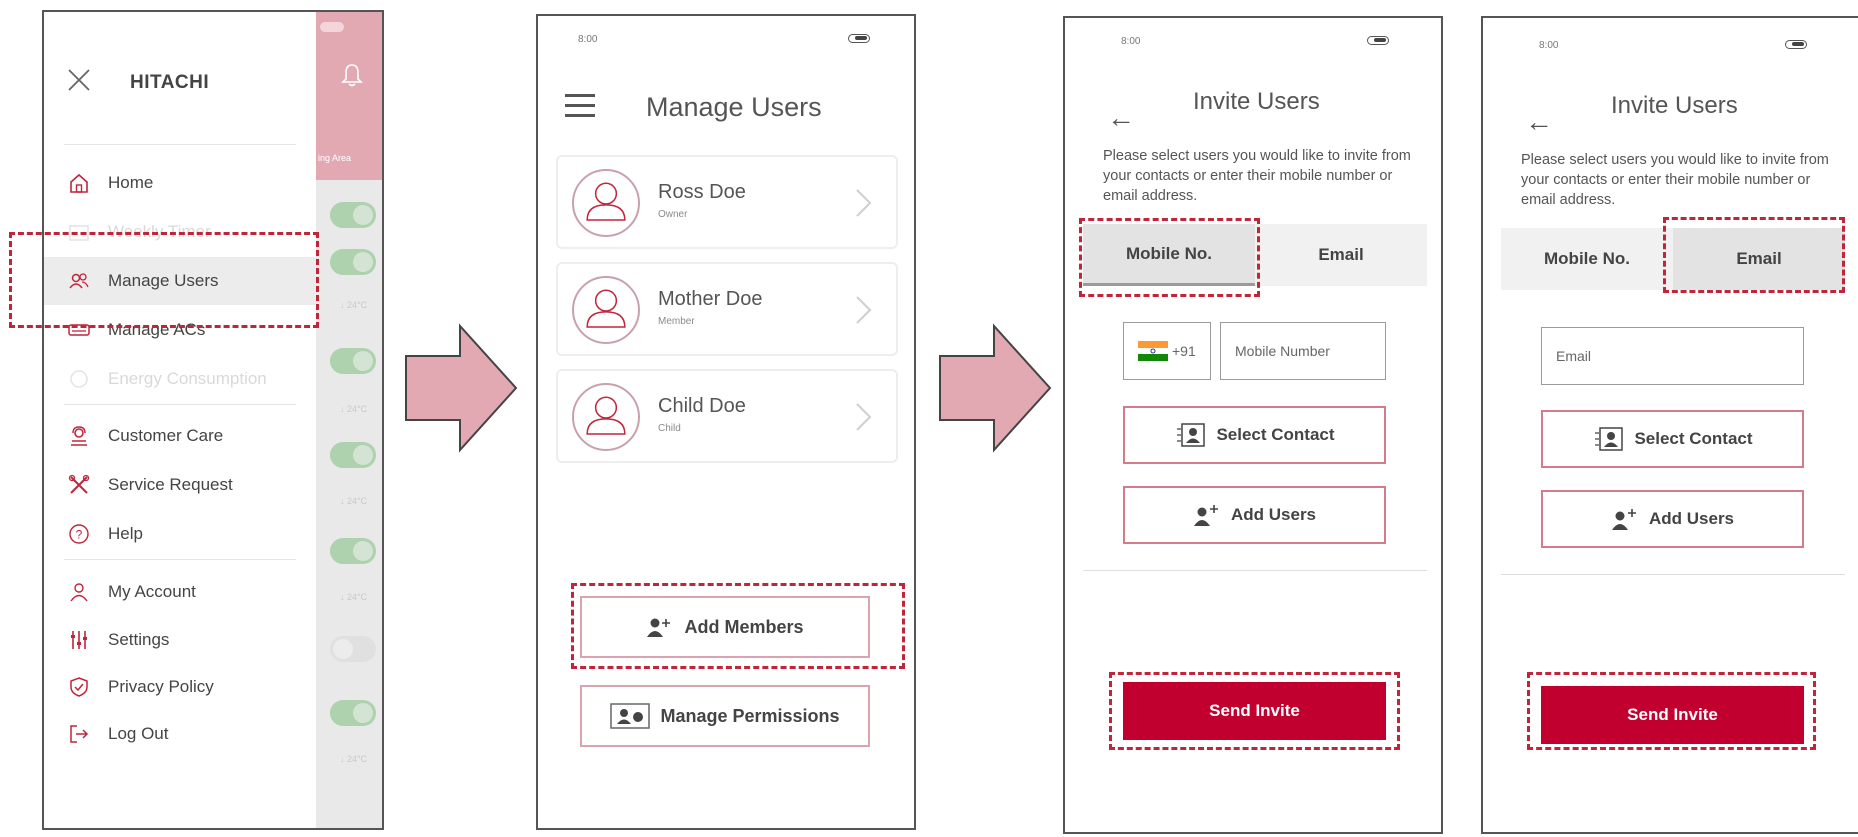  Describe the element at coordinates (335, 158) in the screenshot. I see `background-area-text: ing Area` at that location.